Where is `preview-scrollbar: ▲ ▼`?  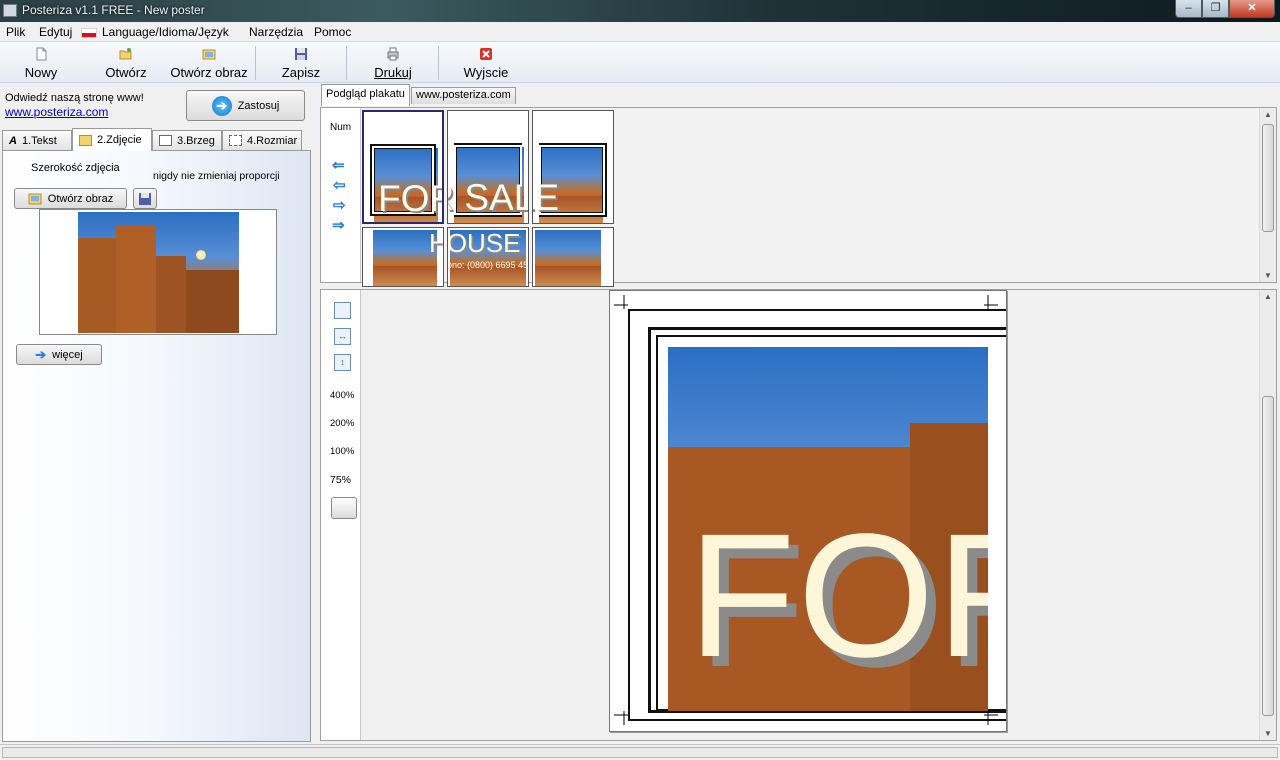 preview-scrollbar: ▲ ▼ is located at coordinates (1267, 515).